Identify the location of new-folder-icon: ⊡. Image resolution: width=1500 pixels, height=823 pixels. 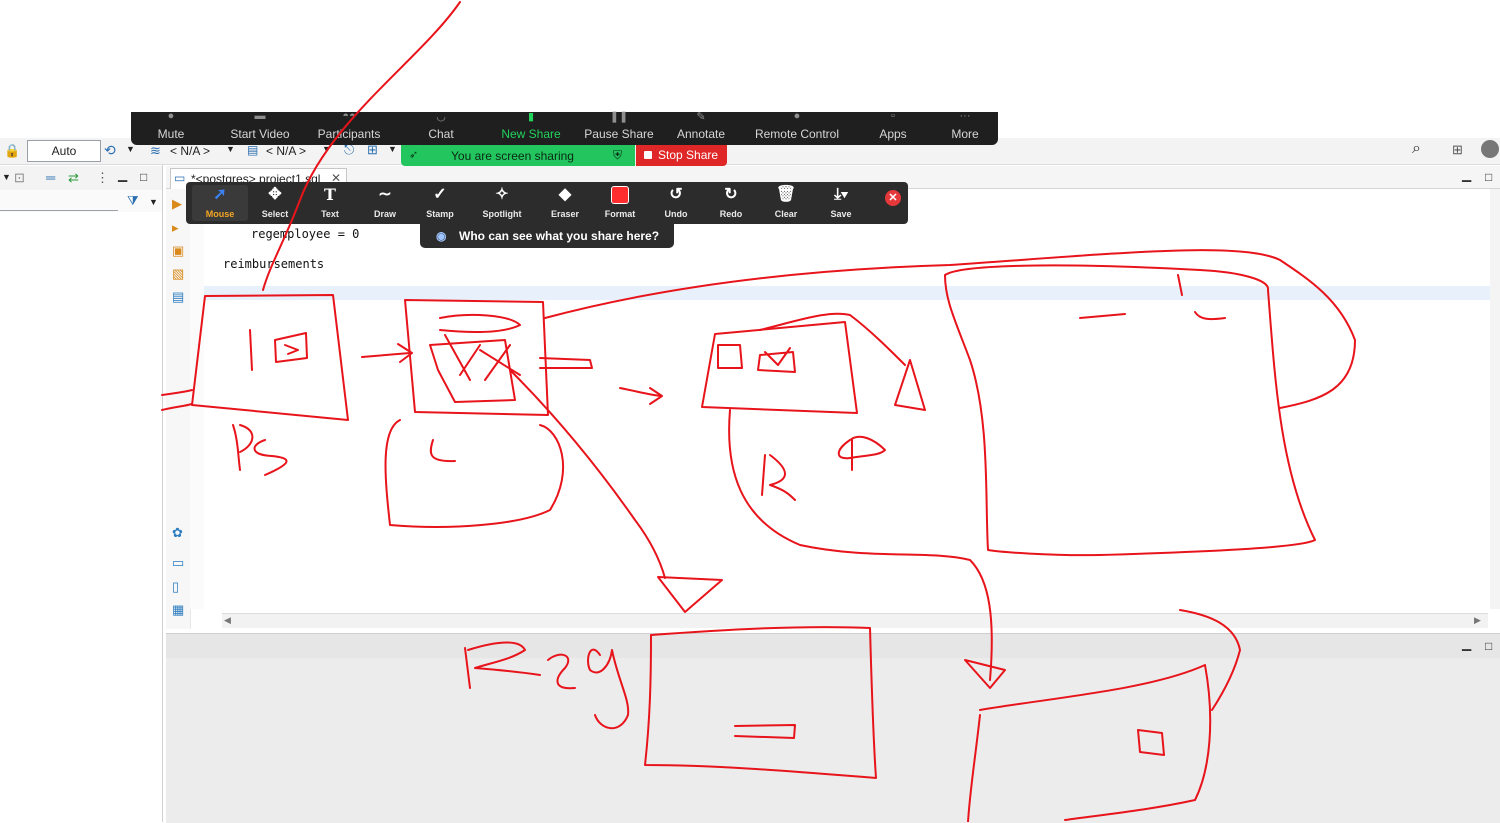
(19, 178).